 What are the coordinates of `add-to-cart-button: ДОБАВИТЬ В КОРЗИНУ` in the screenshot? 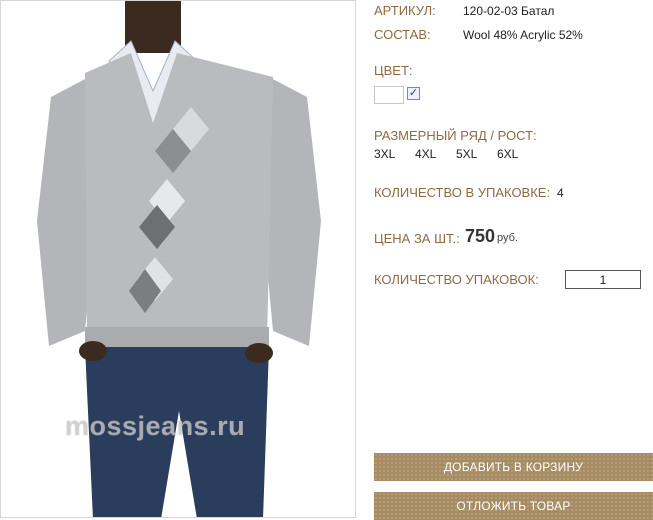 It's located at (513, 467).